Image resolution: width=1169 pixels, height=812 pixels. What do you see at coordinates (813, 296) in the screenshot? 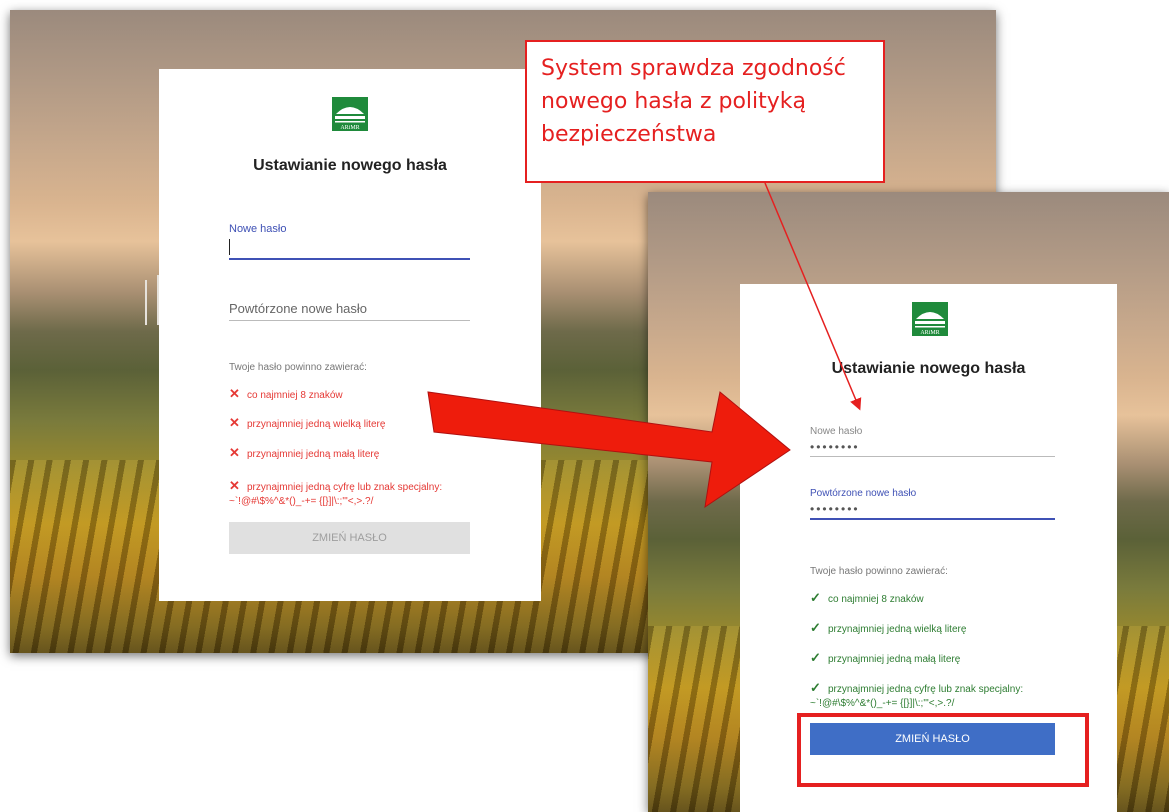
I see `pointer-line` at bounding box center [813, 296].